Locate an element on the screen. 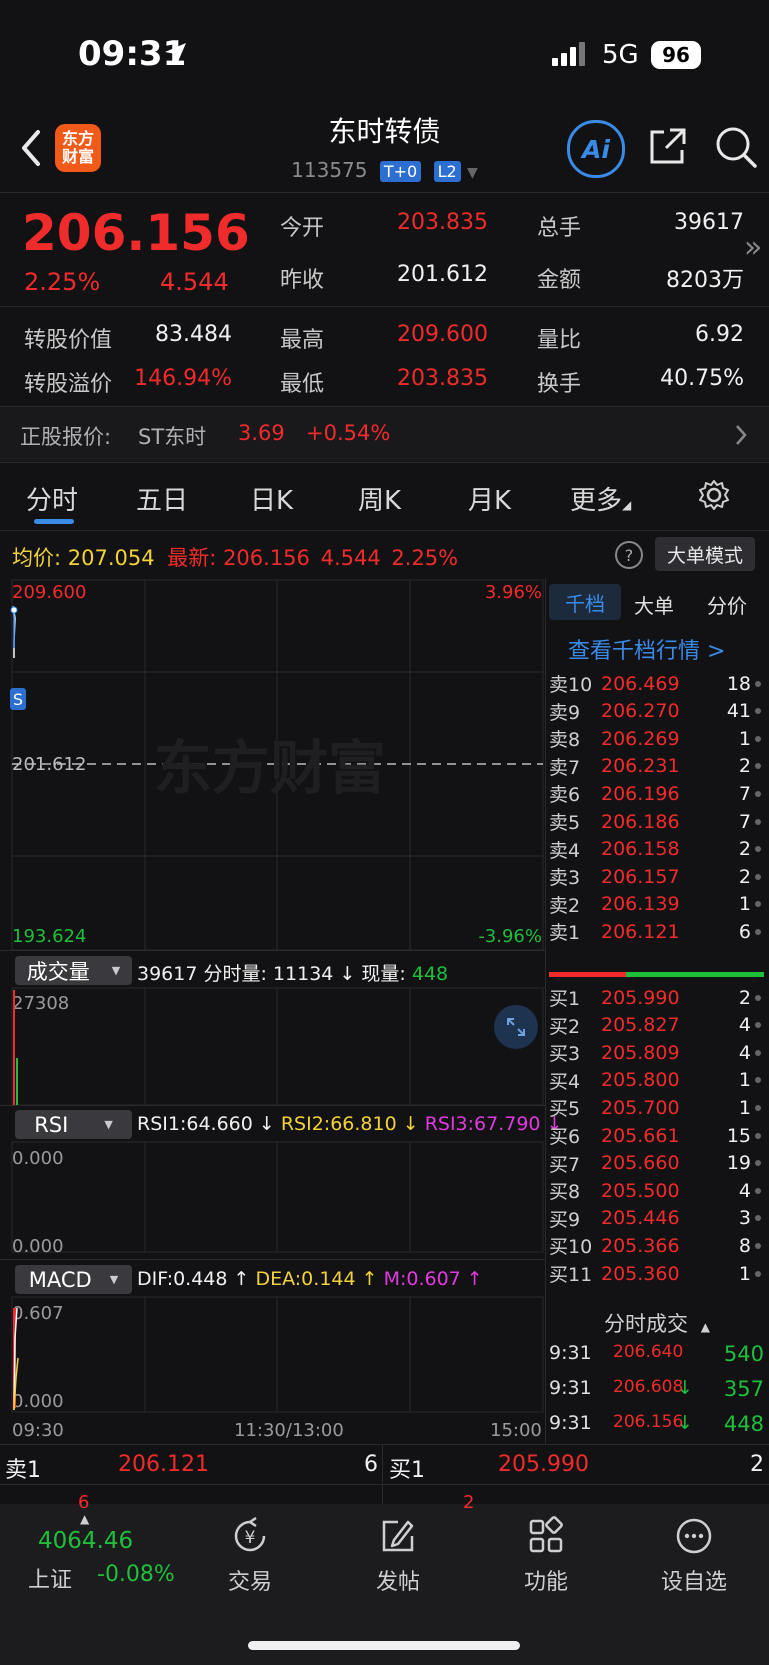  tab-intraday: 分时 is located at coordinates (52, 498).